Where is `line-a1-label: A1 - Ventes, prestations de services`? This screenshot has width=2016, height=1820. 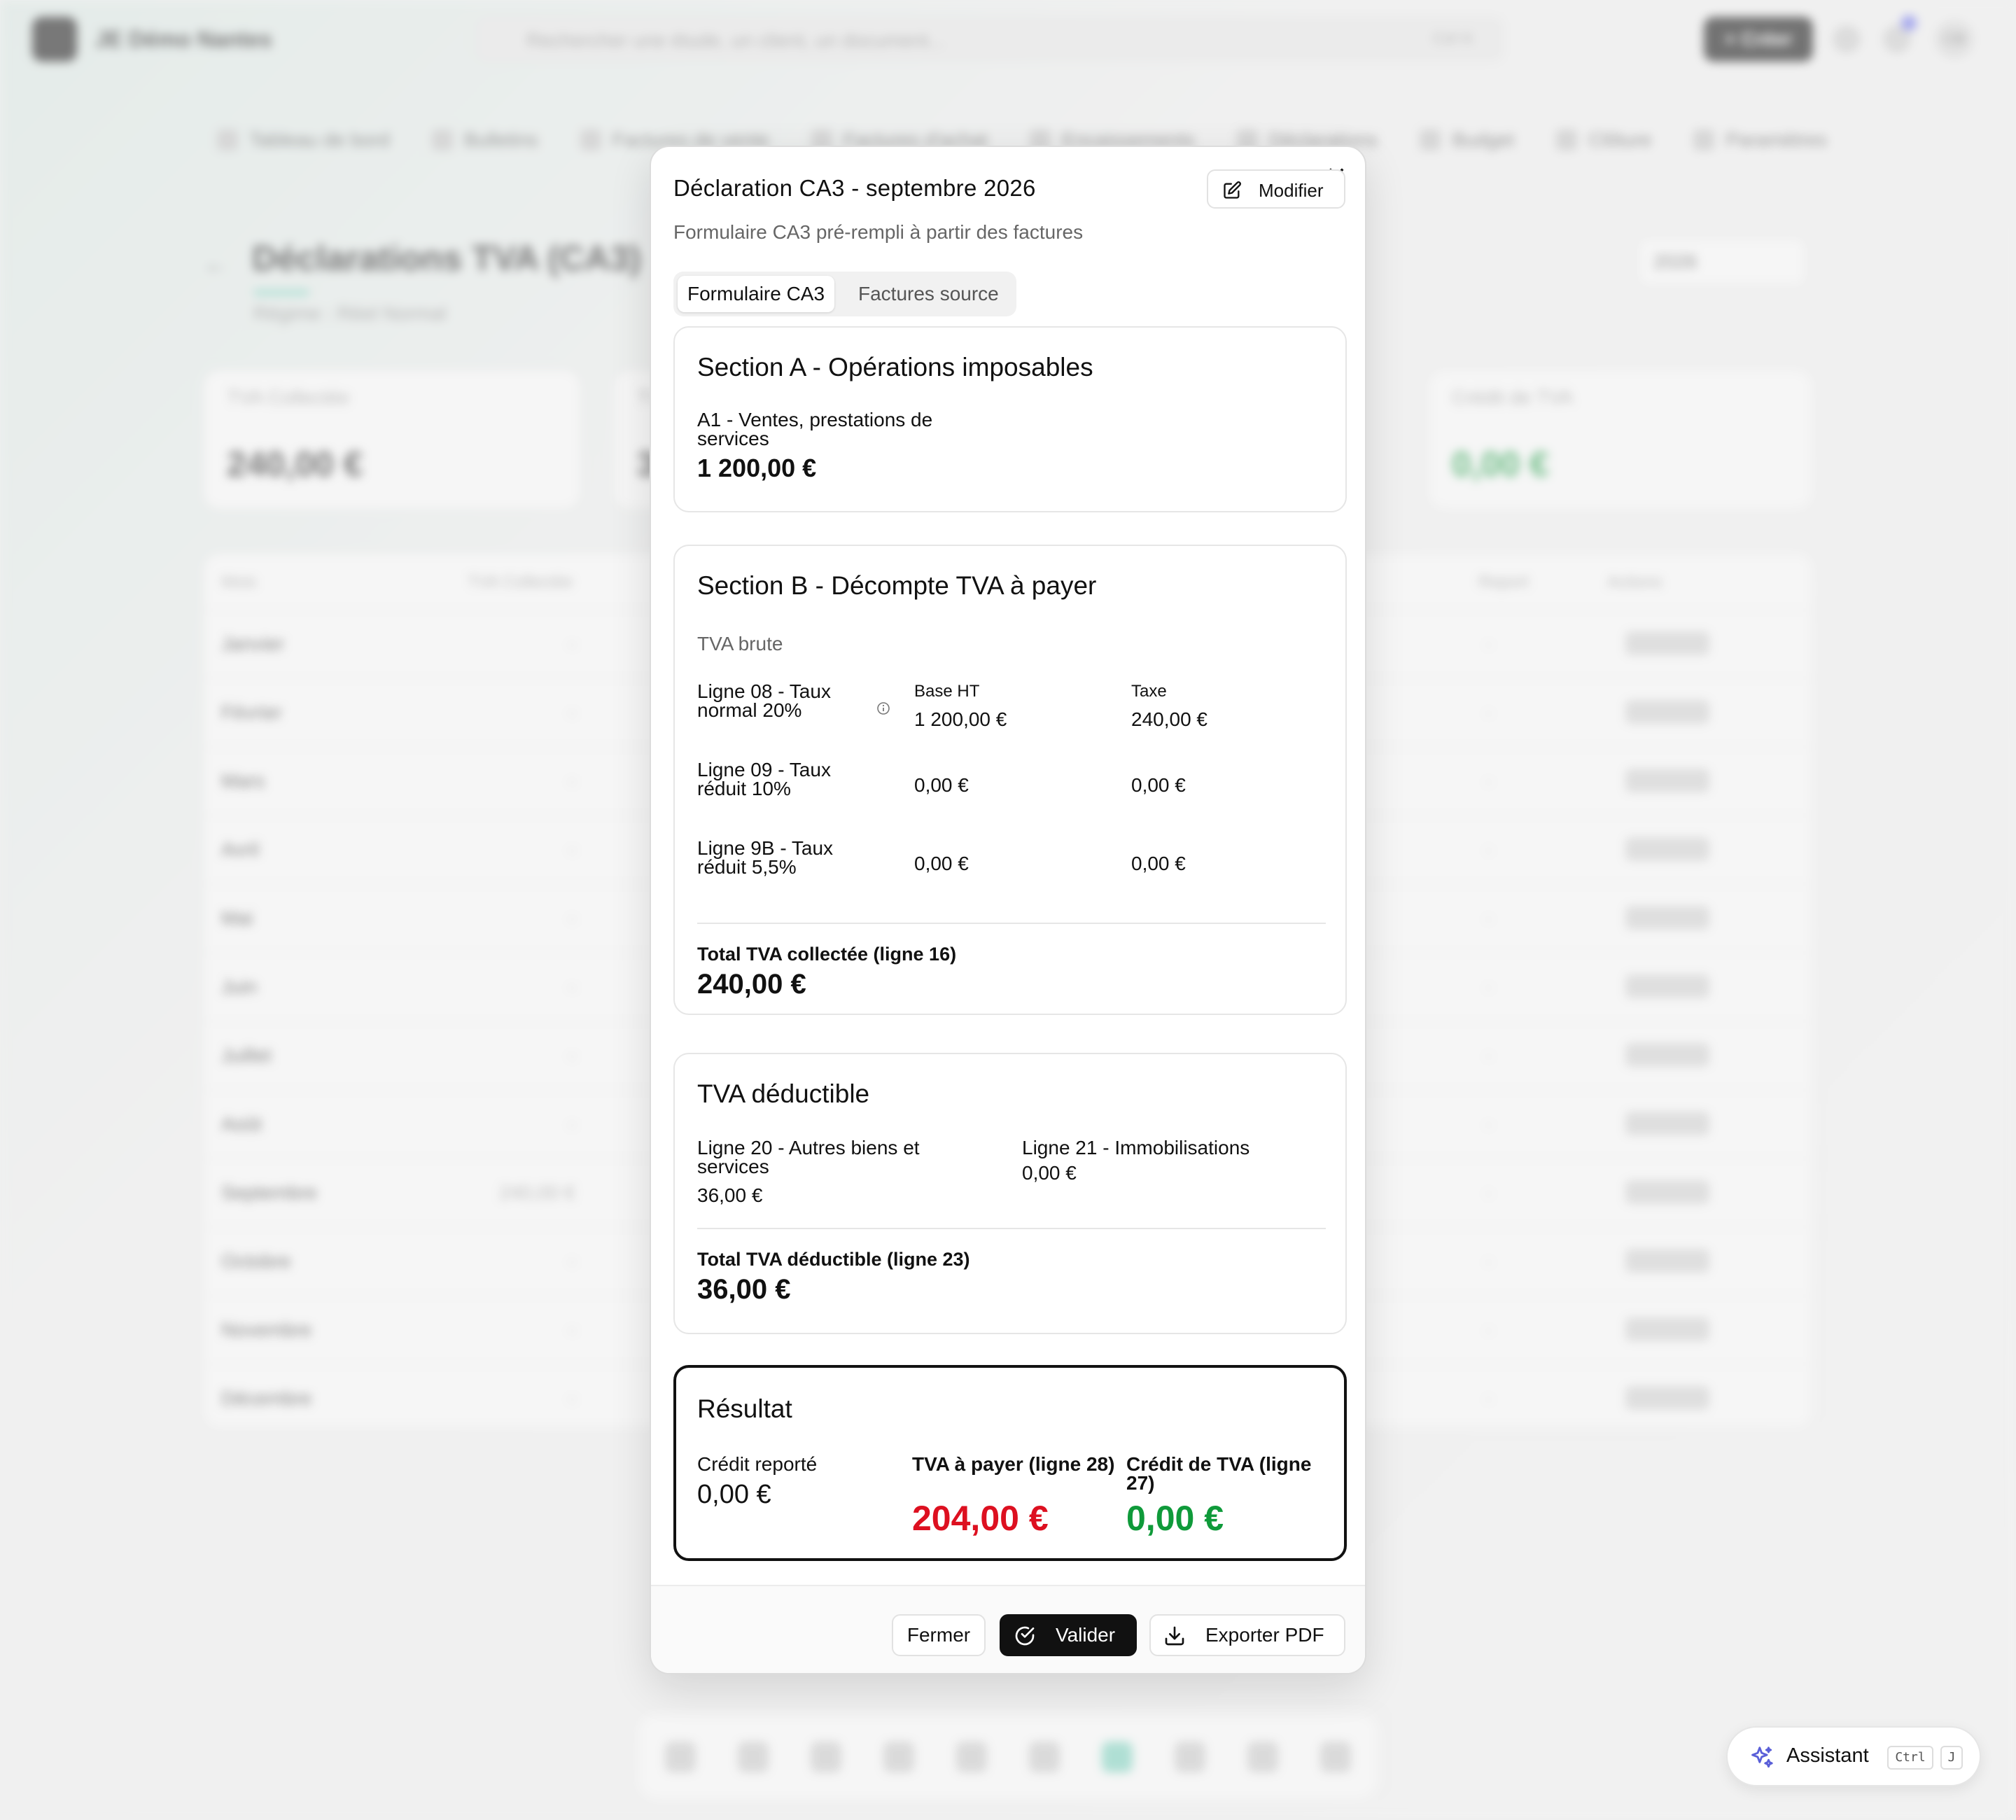 line-a1-label: A1 - Ventes, prestations de services is located at coordinates (815, 429).